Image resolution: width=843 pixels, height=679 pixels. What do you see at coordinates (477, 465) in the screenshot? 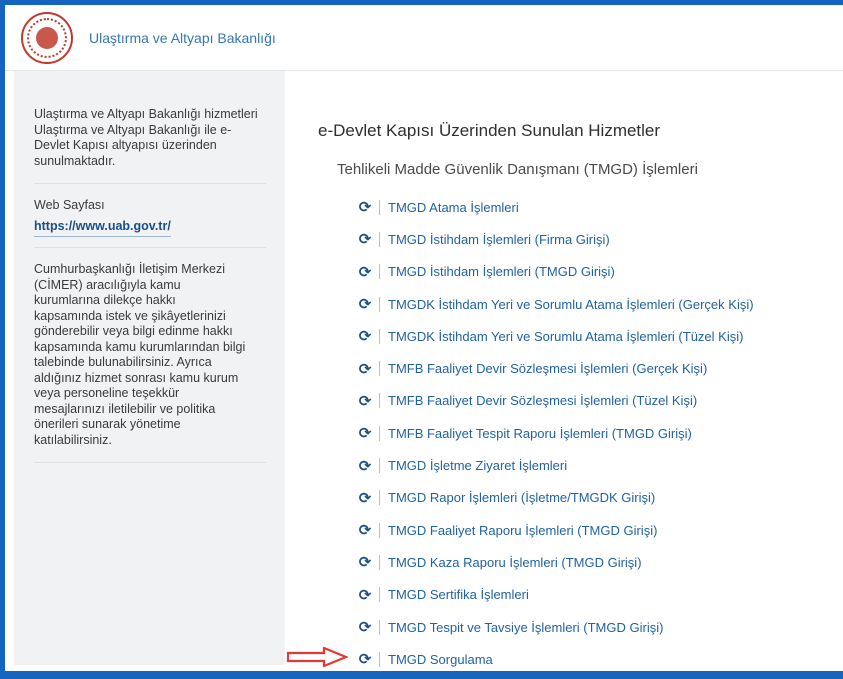
I see `service-link: TMGD İşletme Ziyaret İşlemleri` at bounding box center [477, 465].